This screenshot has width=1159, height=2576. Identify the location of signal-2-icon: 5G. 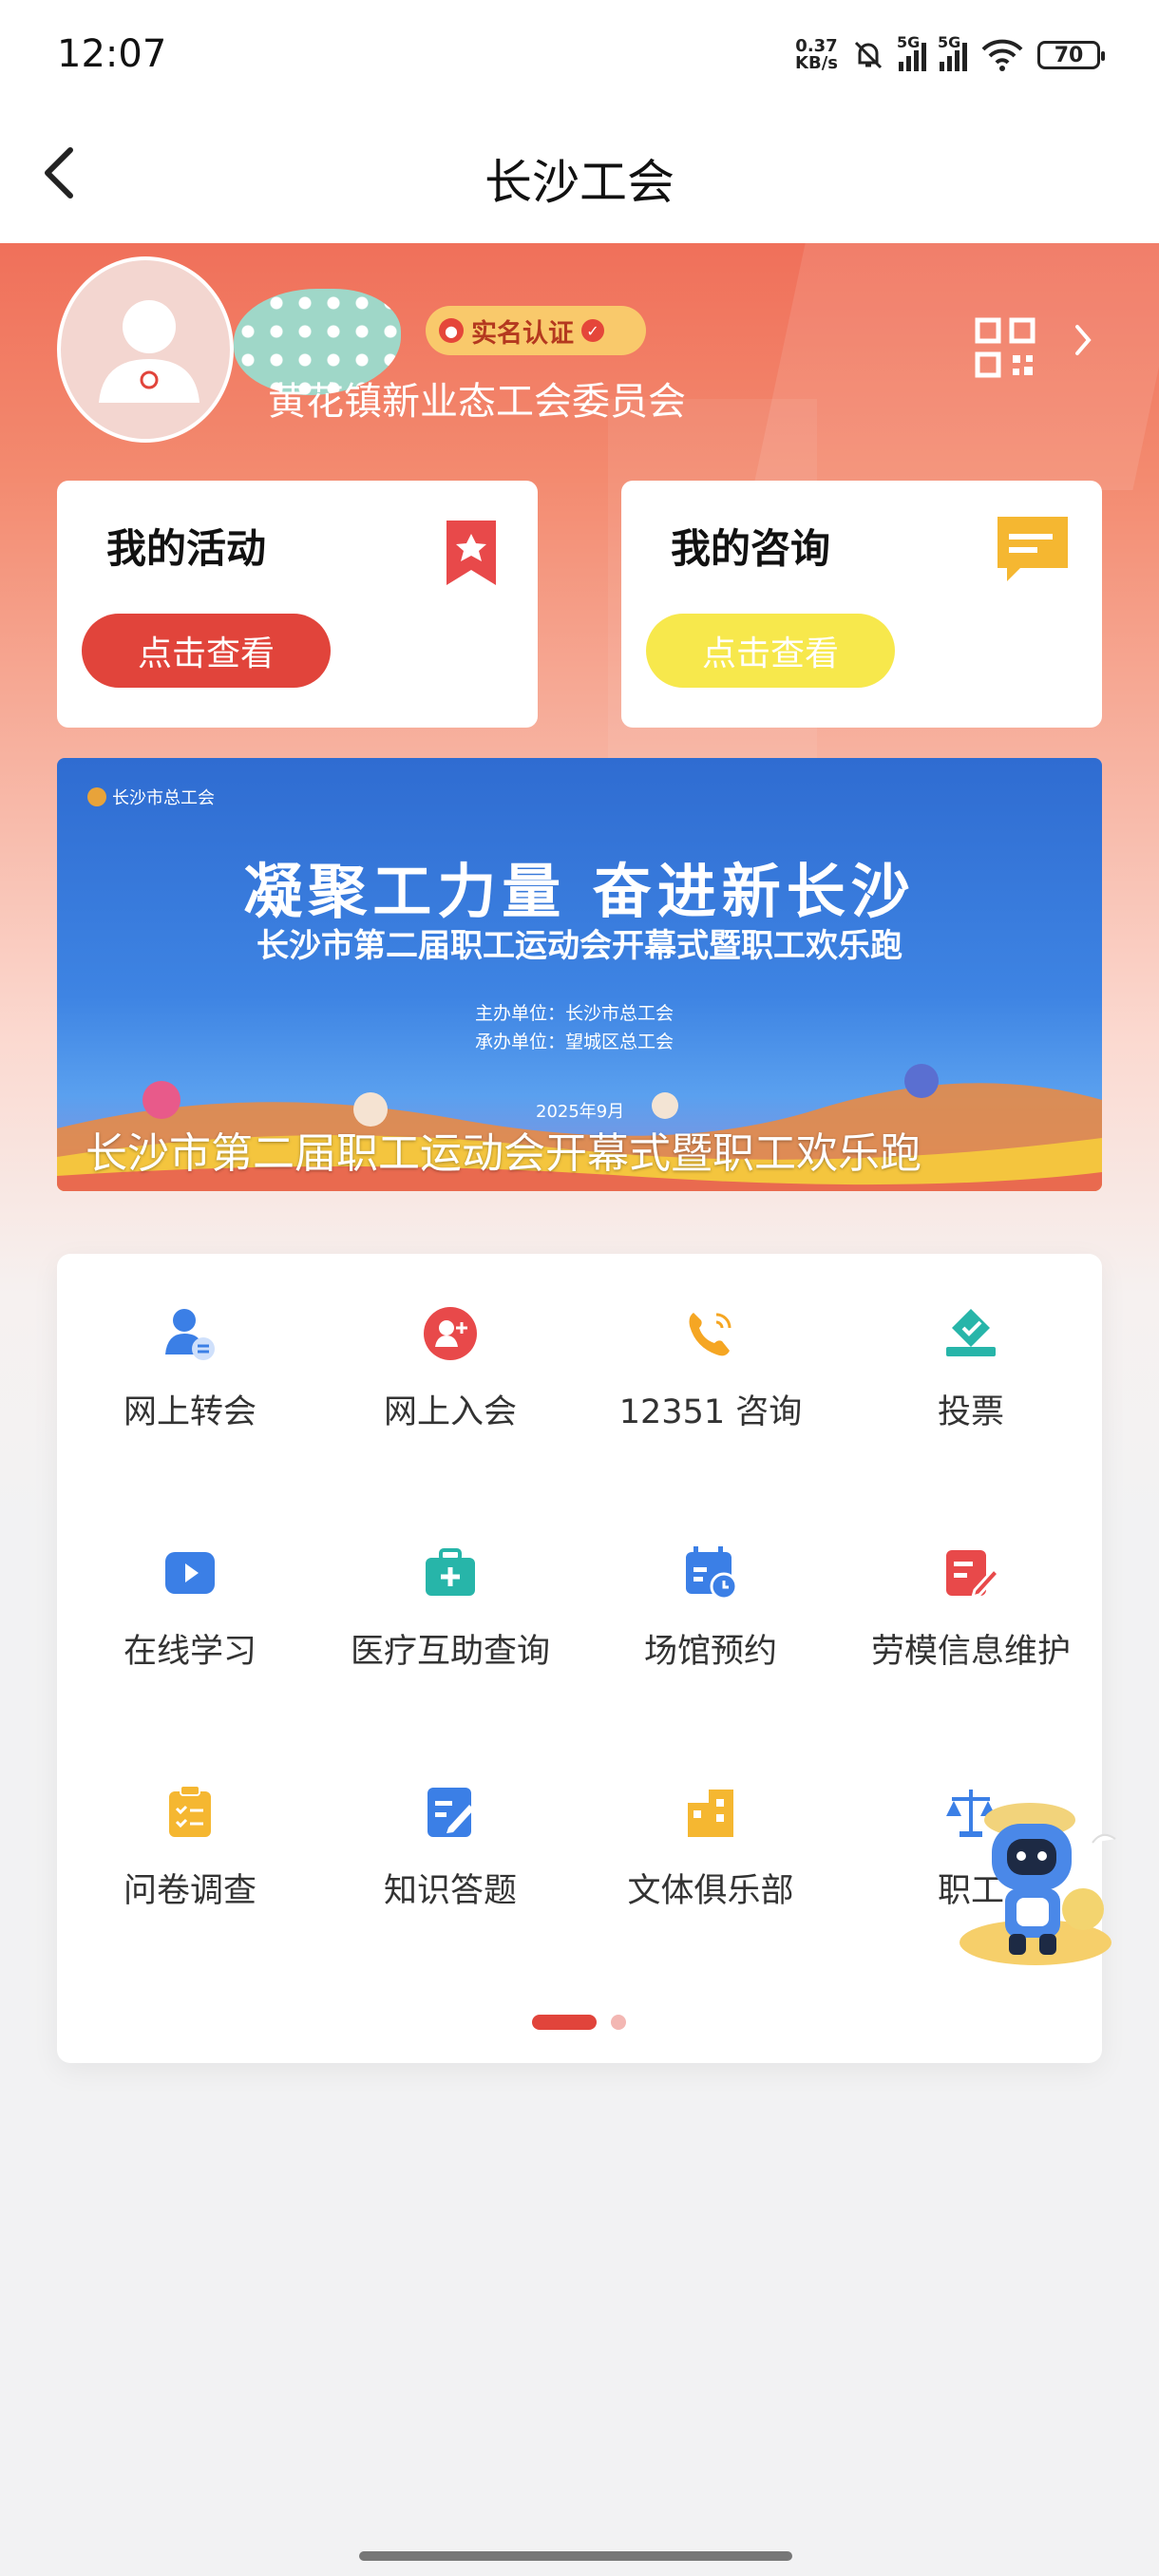
(952, 52).